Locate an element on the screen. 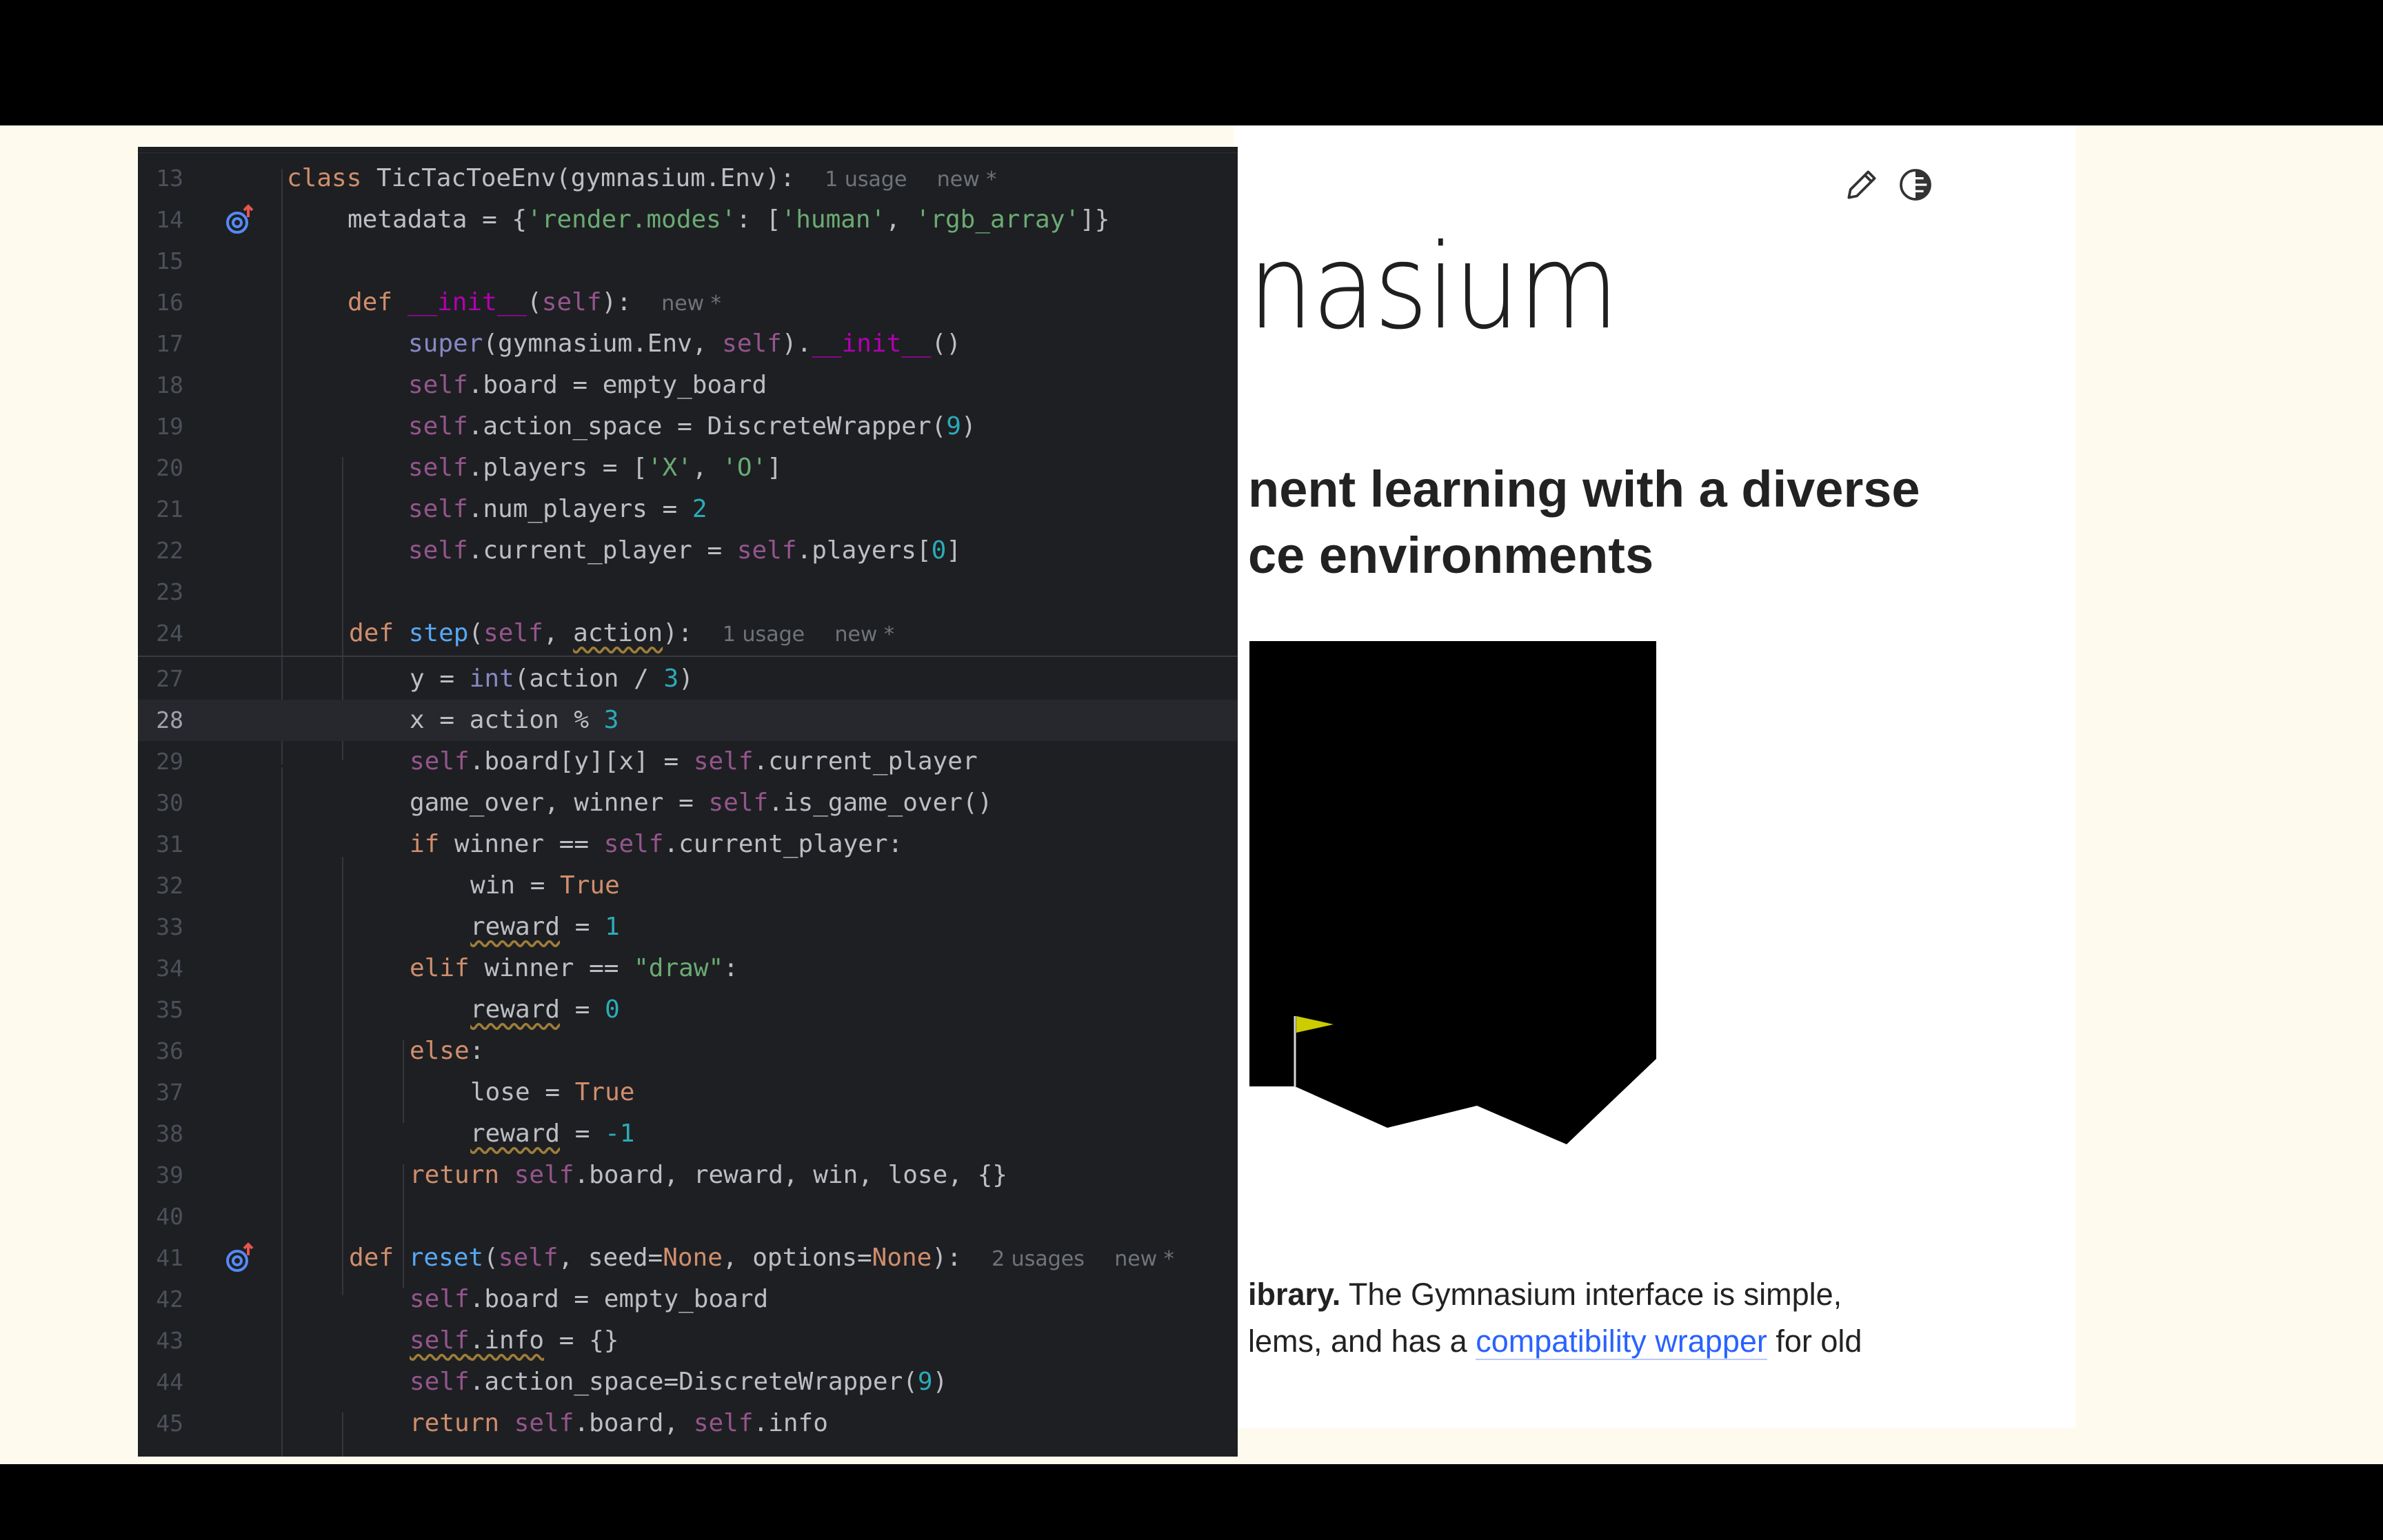 This screenshot has width=2383, height=1540. line-number: 39 is located at coordinates (169, 1175).